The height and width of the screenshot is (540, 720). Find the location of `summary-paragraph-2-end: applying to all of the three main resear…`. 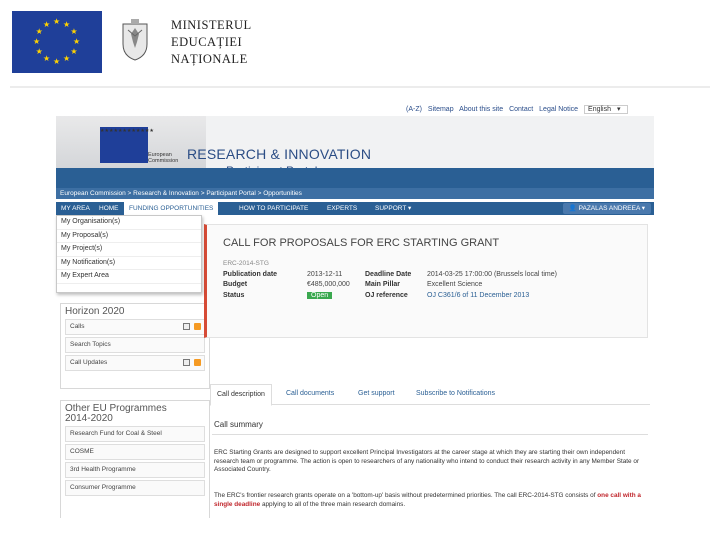

summary-paragraph-2-end: applying to all of the three main resear… is located at coordinates (333, 504).